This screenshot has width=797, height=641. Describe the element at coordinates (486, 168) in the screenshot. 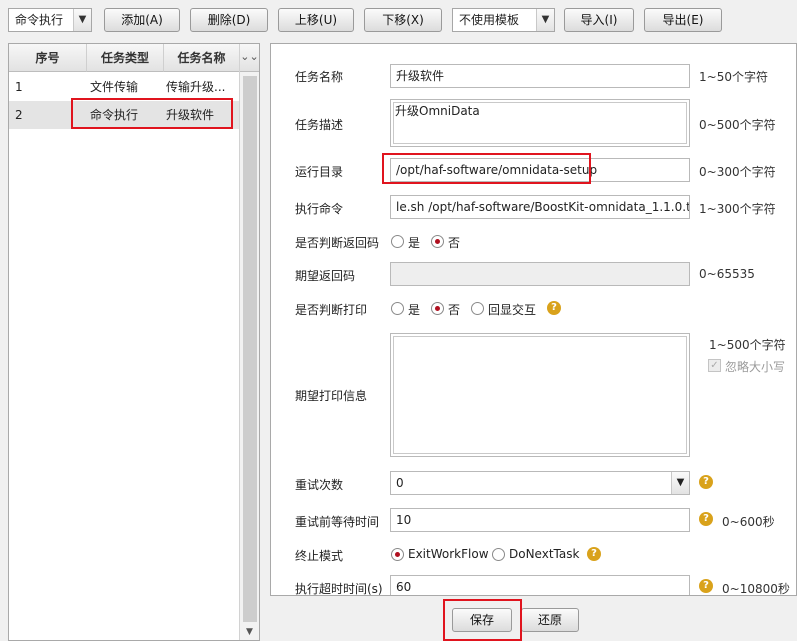

I see `highlight-box-run-dir` at that location.